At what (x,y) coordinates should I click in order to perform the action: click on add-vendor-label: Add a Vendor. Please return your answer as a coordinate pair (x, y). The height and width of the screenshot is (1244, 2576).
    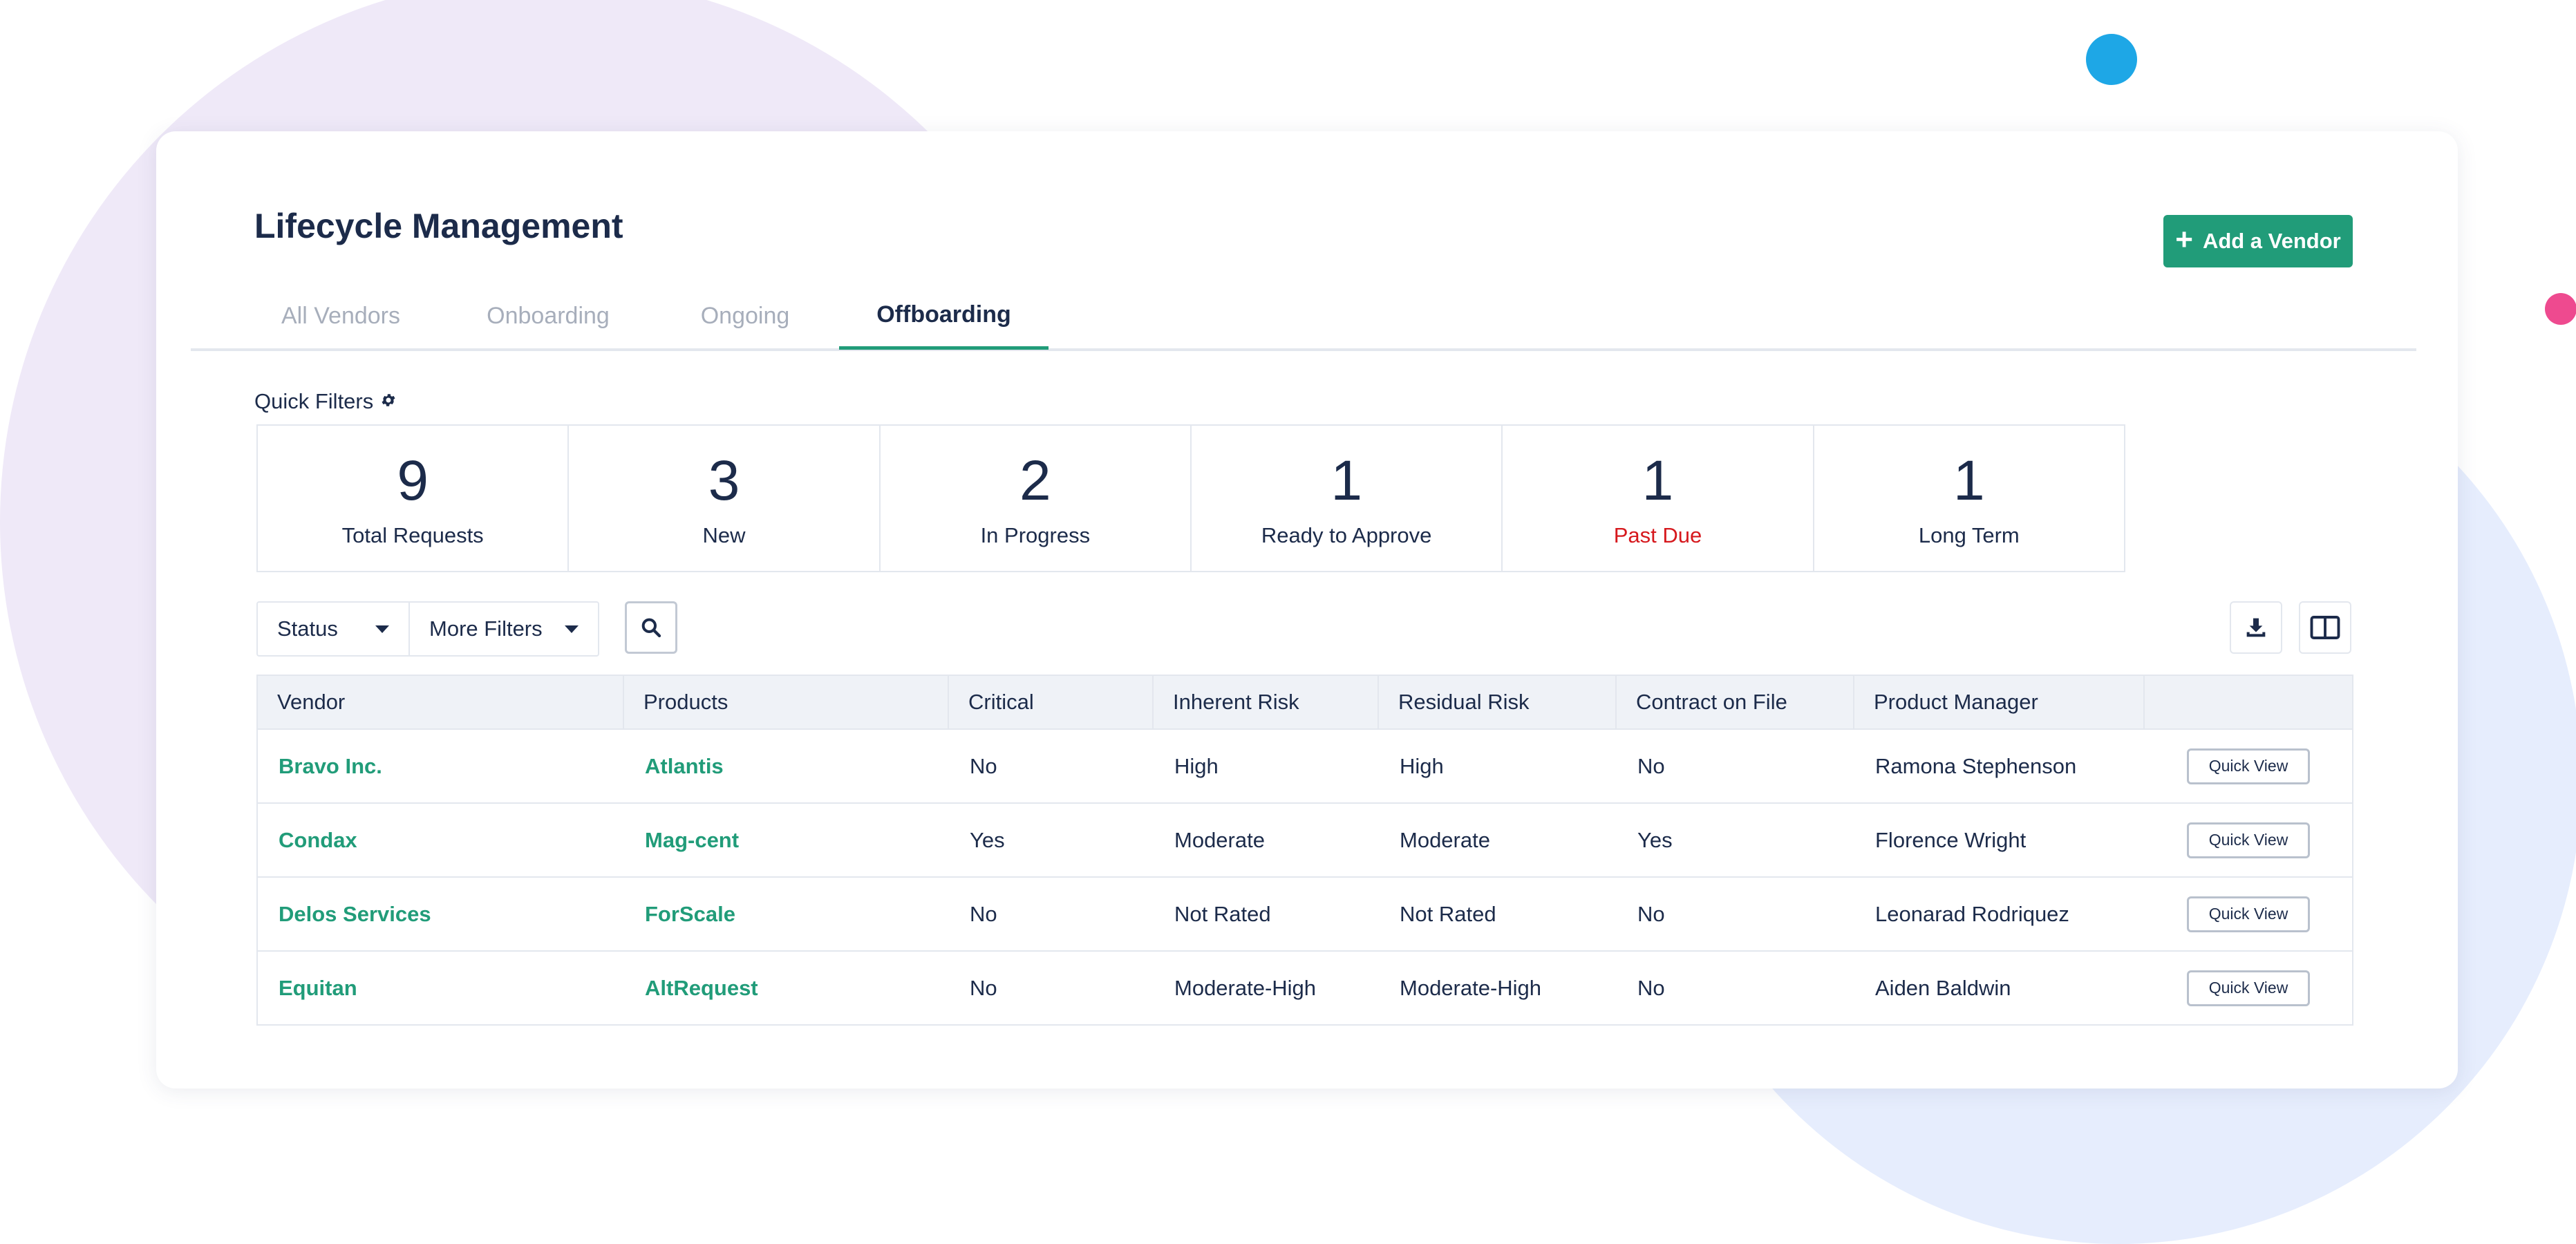
    Looking at the image, I should click on (2271, 241).